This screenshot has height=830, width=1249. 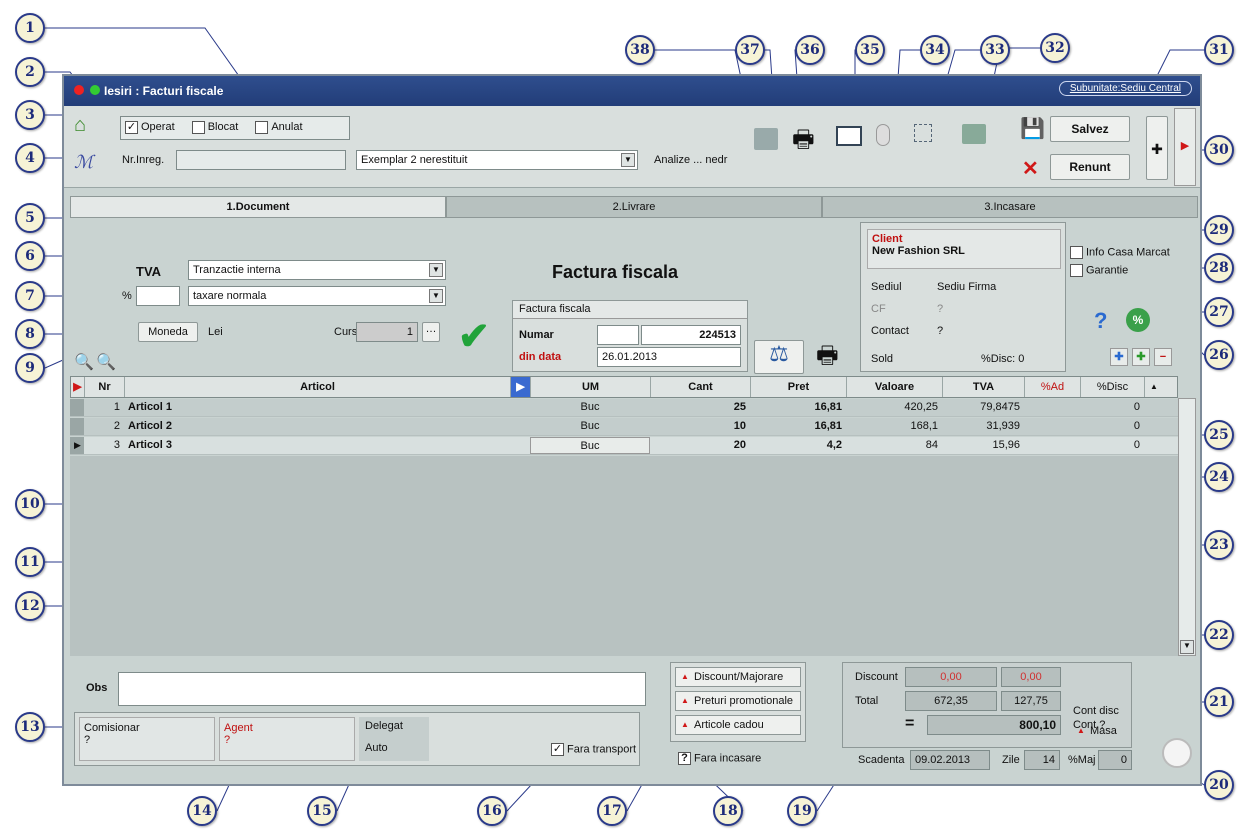 What do you see at coordinates (83, 162) in the screenshot?
I see `registry-icon: ℳ` at bounding box center [83, 162].